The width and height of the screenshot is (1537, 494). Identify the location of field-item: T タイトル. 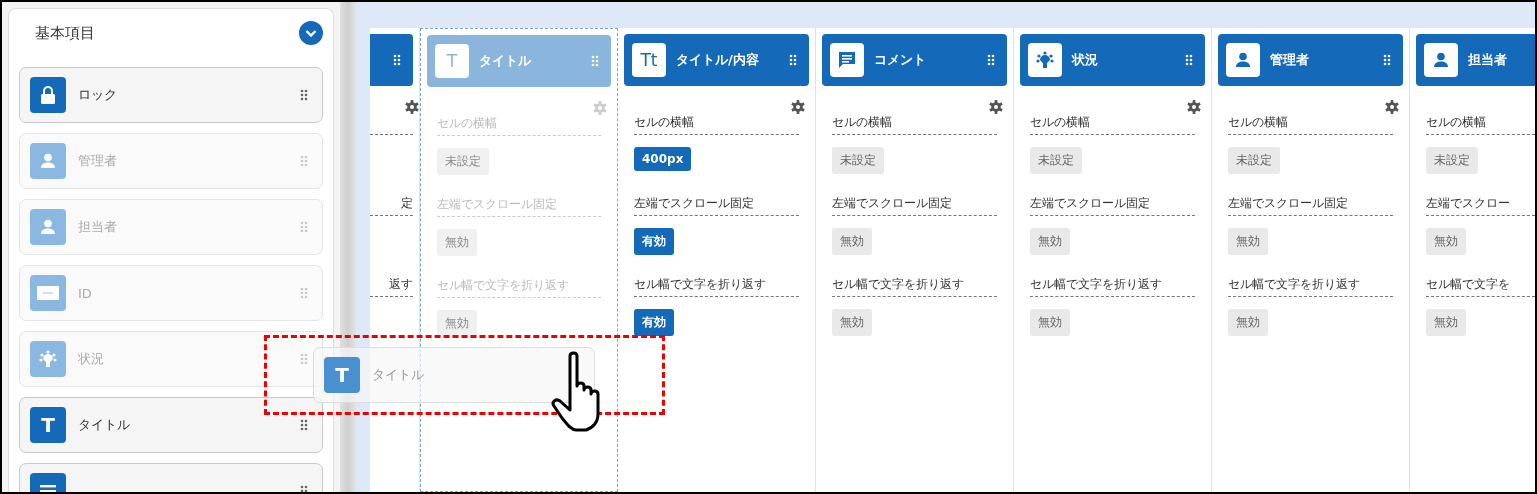
(171, 425).